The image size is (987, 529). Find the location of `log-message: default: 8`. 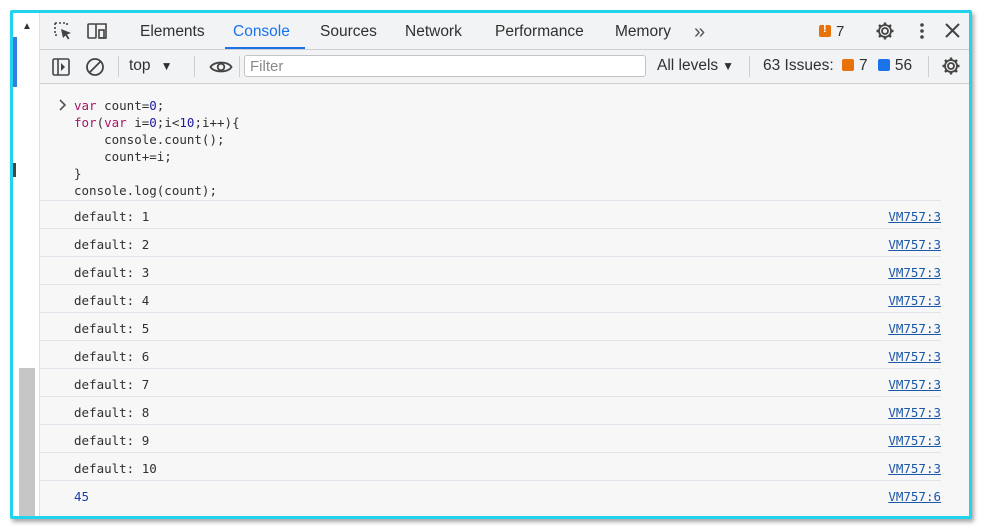

log-message: default: 8 is located at coordinates (112, 412).